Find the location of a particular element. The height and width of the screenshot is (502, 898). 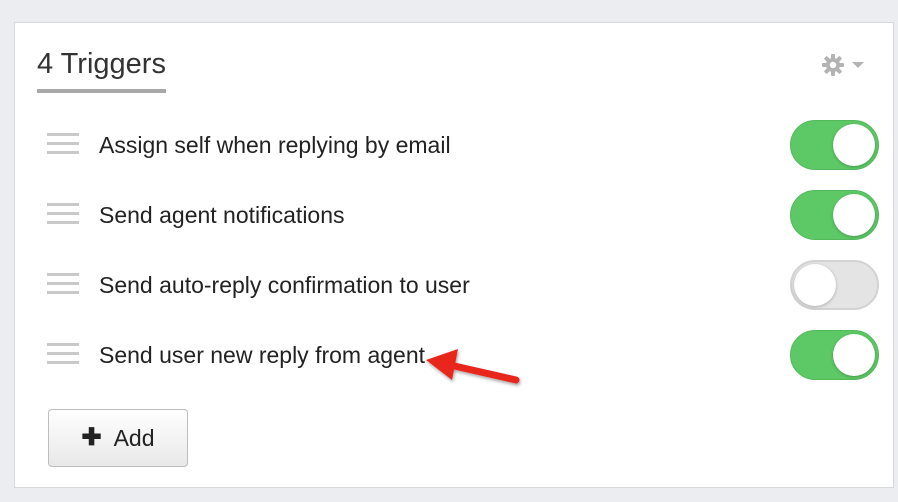

plus-icon: ✚ is located at coordinates (91, 437).